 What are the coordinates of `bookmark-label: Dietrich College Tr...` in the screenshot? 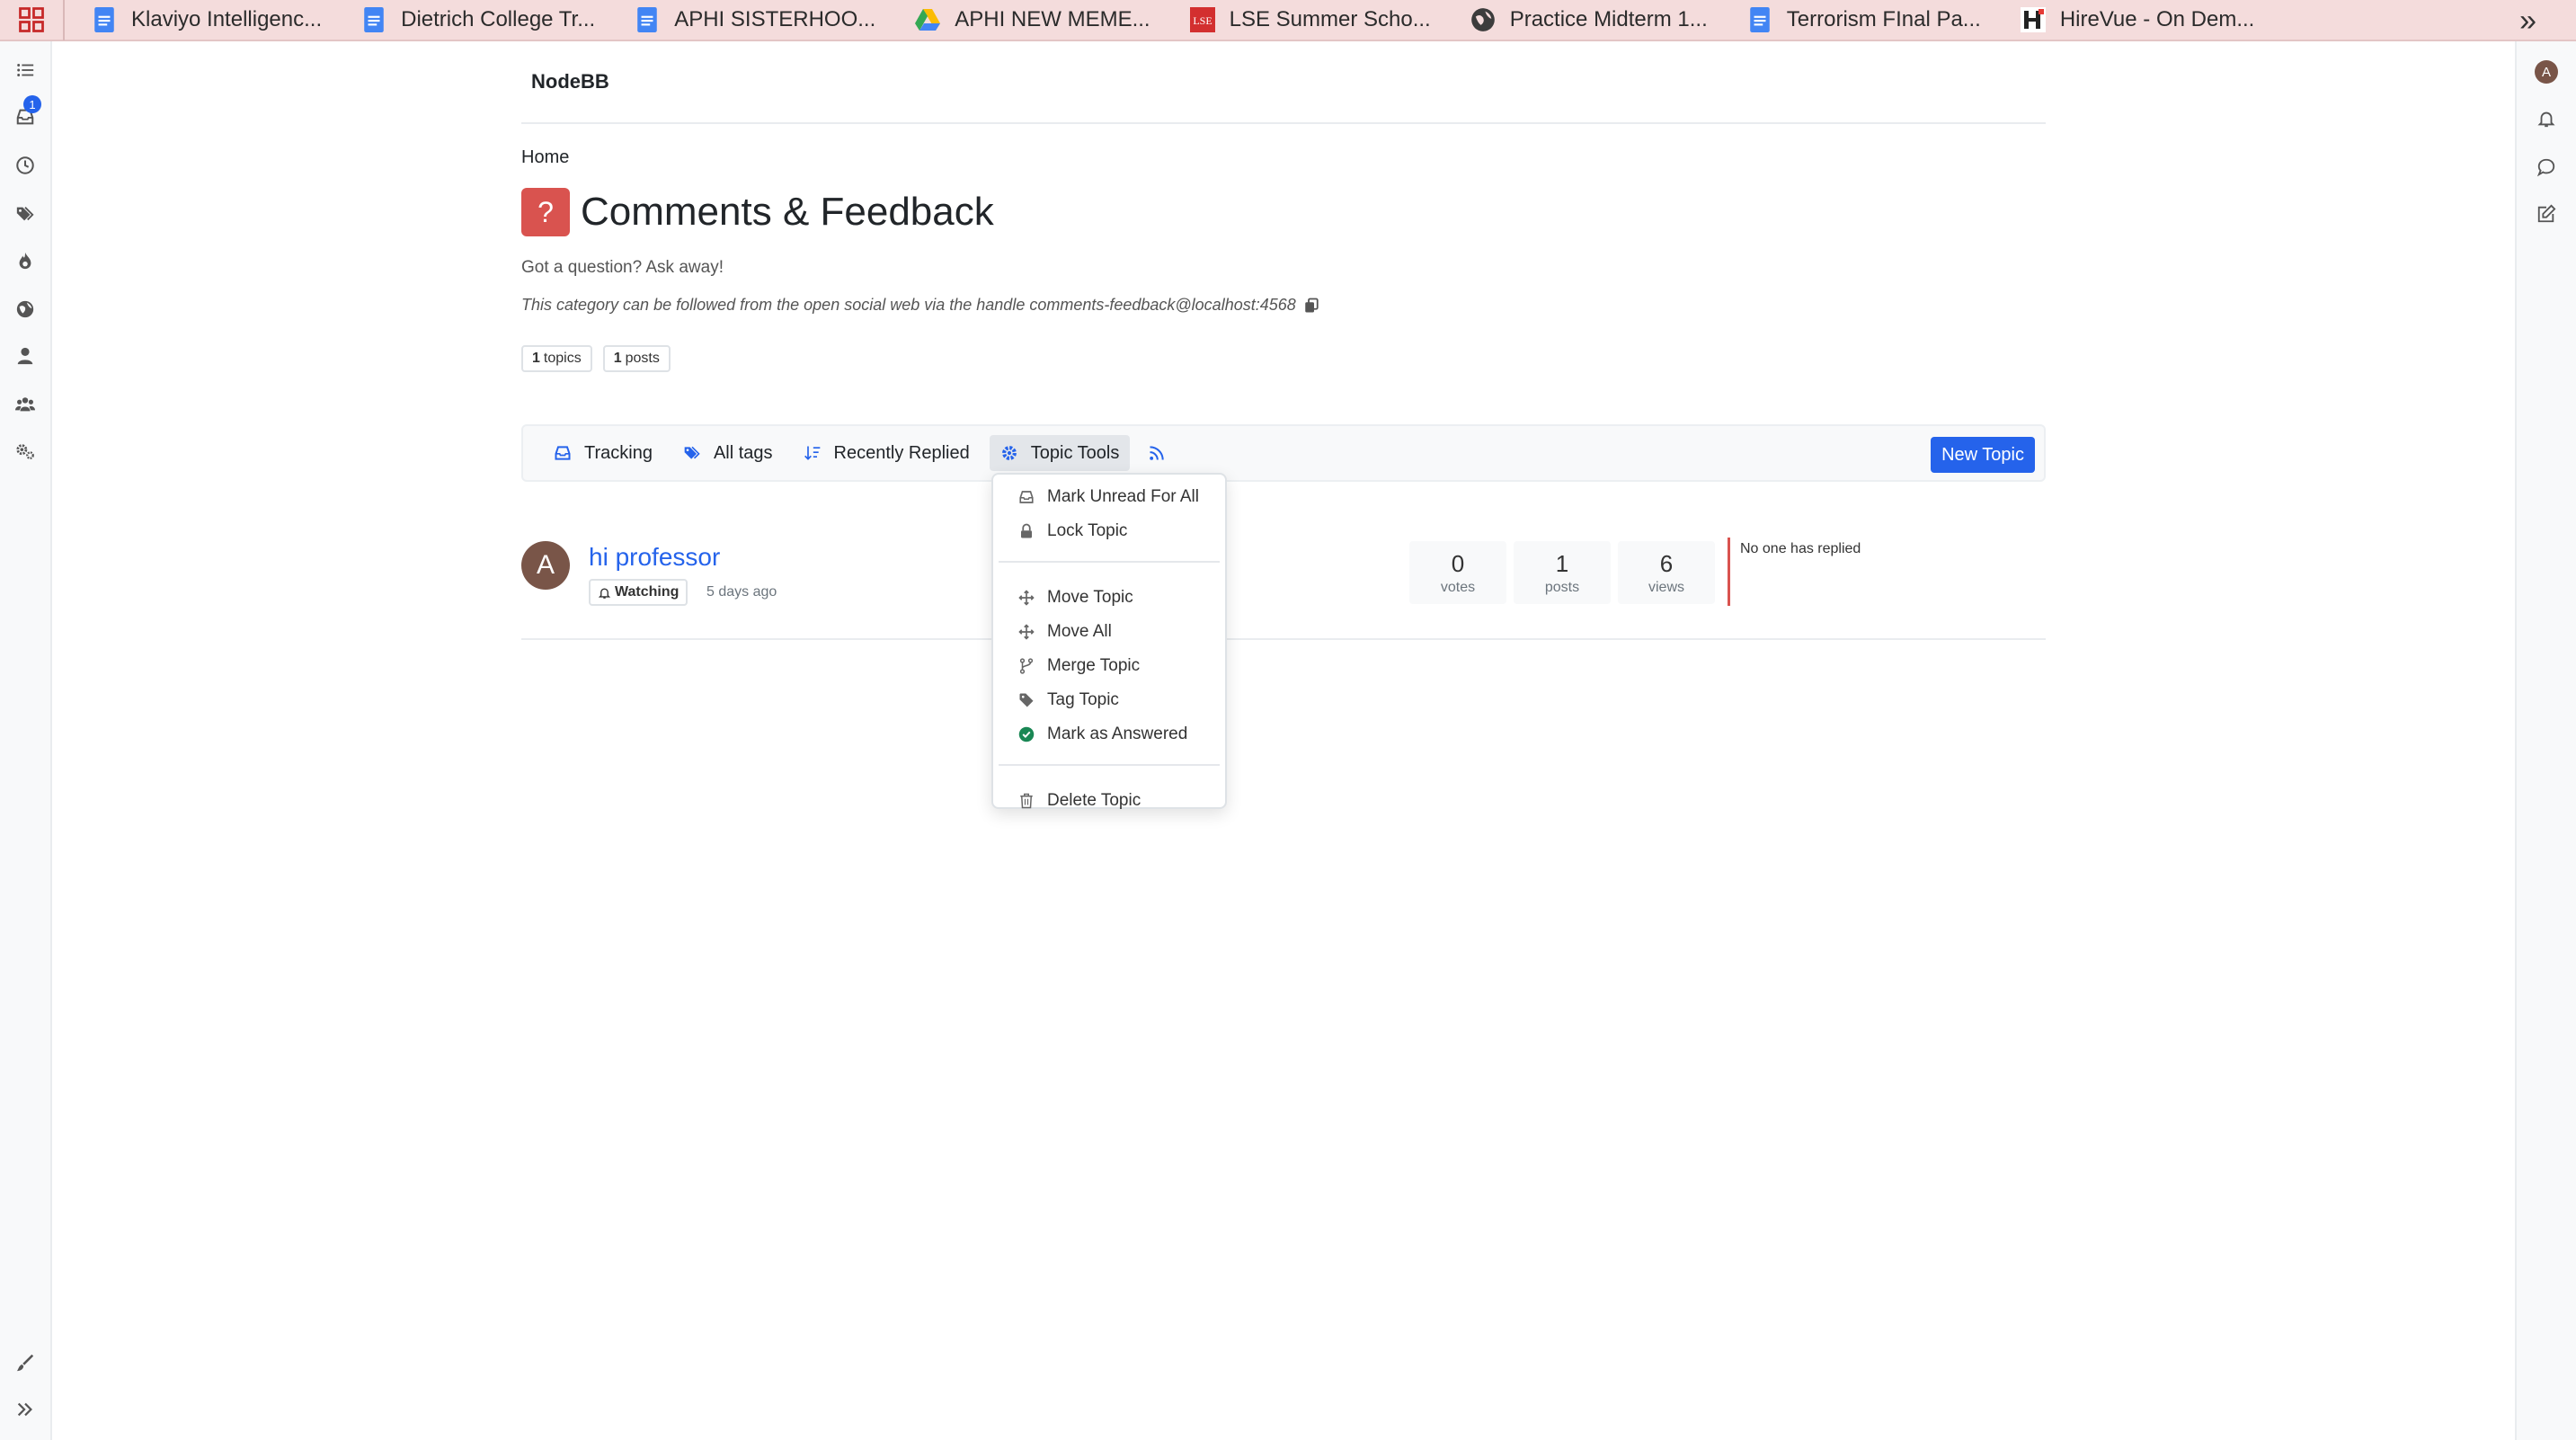 It's located at (499, 19).